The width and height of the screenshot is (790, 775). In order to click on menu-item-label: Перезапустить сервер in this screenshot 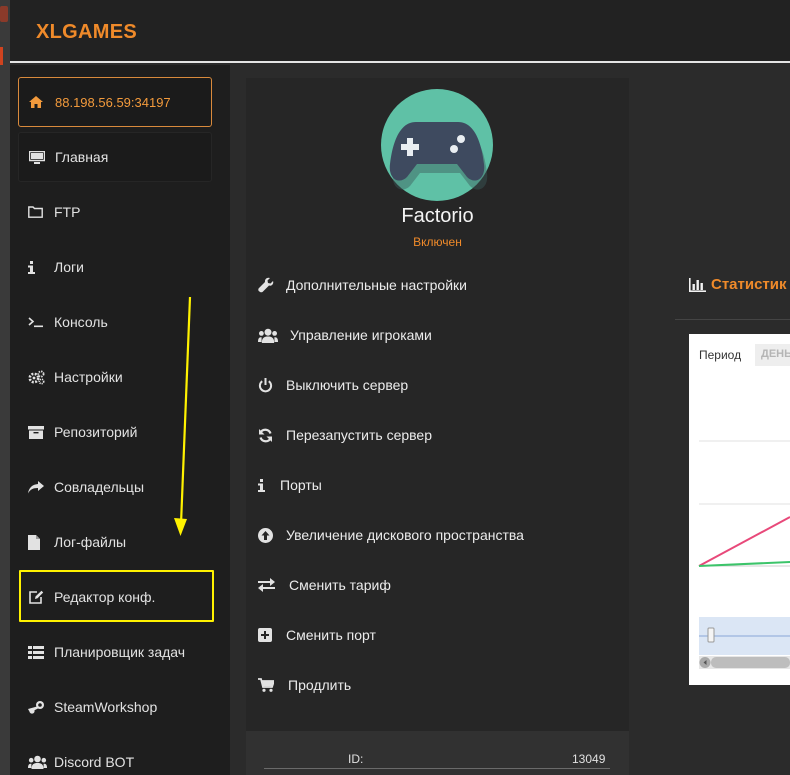, I will do `click(359, 435)`.